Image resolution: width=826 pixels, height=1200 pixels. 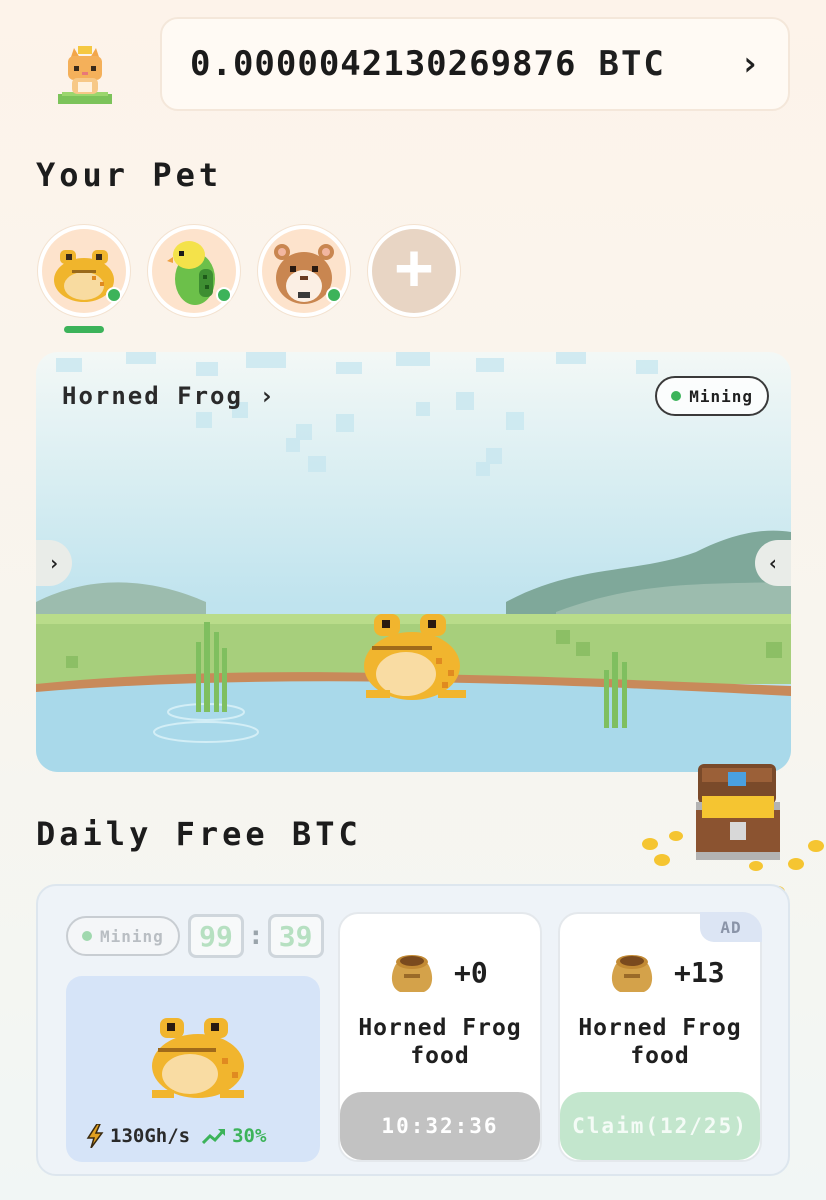 What do you see at coordinates (150, 1136) in the screenshot?
I see `hash-rate: 130Gh/s` at bounding box center [150, 1136].